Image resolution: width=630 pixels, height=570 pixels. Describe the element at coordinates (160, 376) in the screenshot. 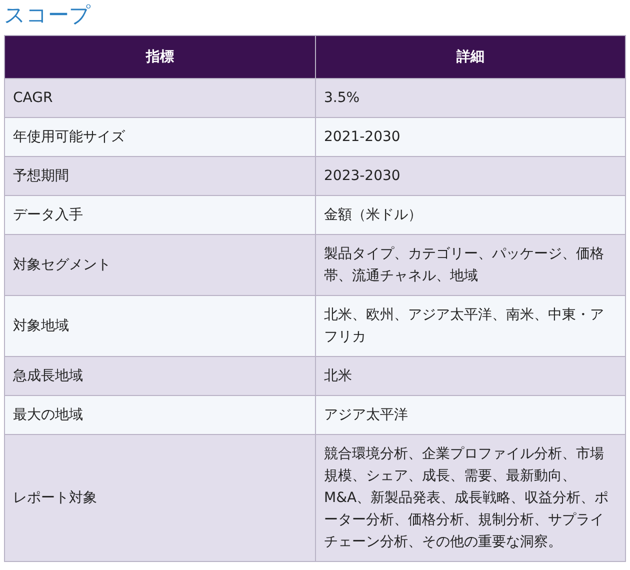

I see `table-cell: 急成長地域` at that location.